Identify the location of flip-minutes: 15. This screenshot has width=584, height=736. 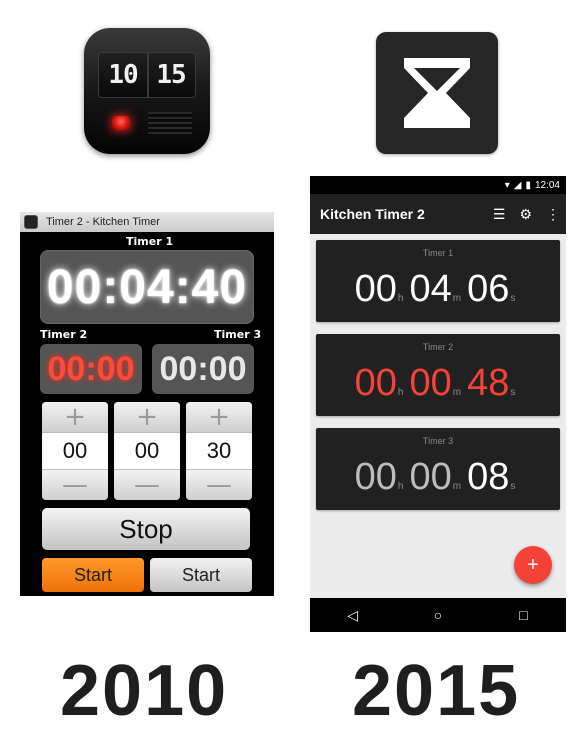
(171, 75).